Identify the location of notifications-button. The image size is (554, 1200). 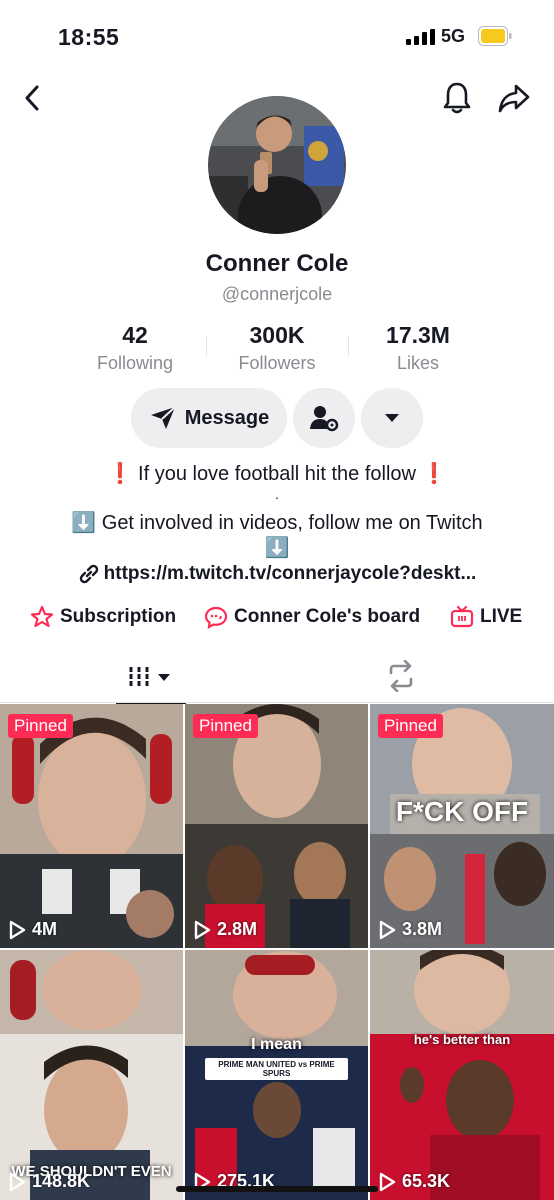
(457, 98).